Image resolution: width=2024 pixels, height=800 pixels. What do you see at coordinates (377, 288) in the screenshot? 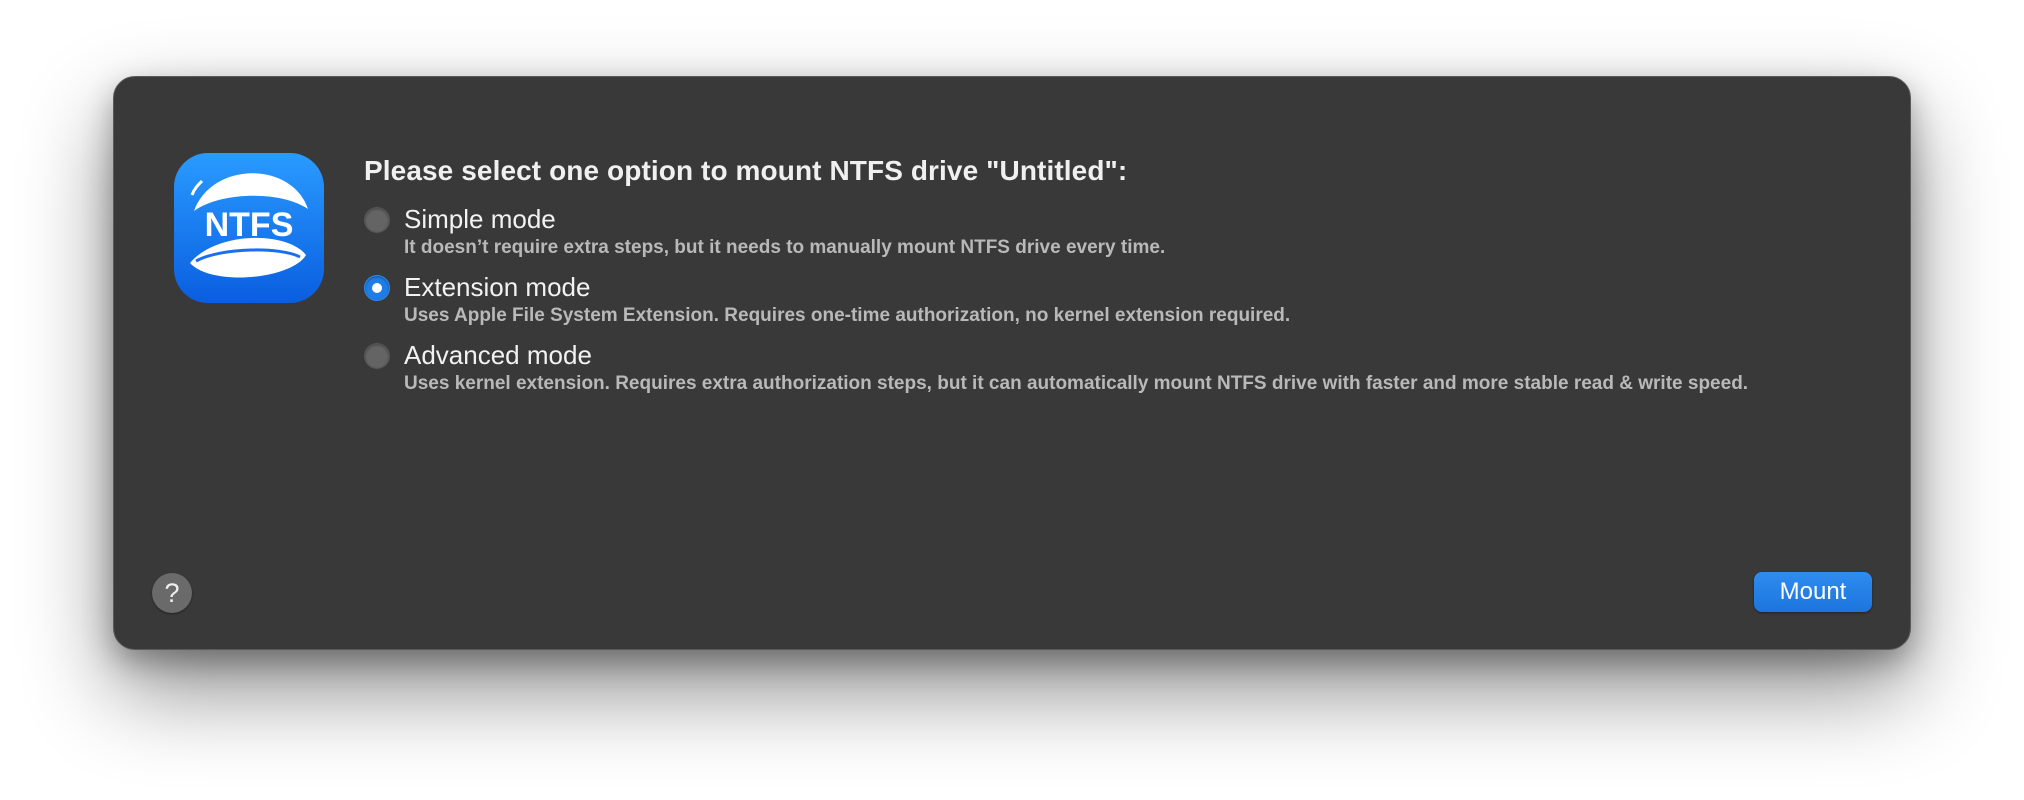
I see `radio-extension-mode` at bounding box center [377, 288].